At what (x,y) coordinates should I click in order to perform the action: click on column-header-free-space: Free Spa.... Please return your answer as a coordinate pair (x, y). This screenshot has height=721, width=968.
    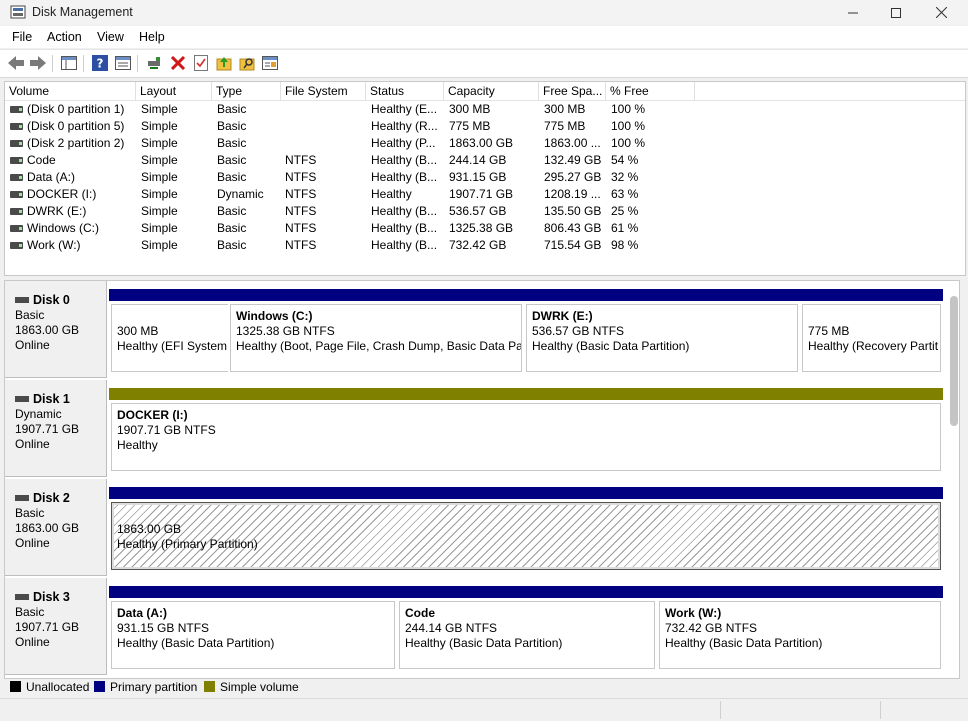
    Looking at the image, I should click on (572, 91).